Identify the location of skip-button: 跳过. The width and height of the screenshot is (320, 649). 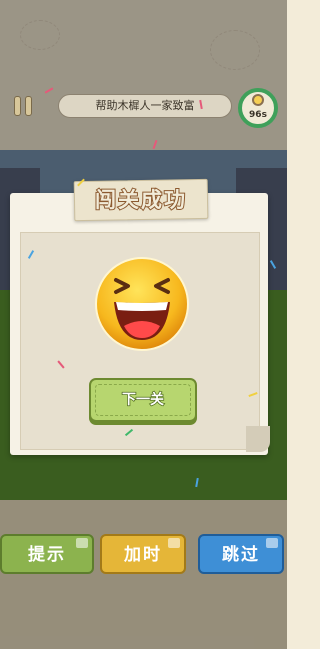
(241, 554).